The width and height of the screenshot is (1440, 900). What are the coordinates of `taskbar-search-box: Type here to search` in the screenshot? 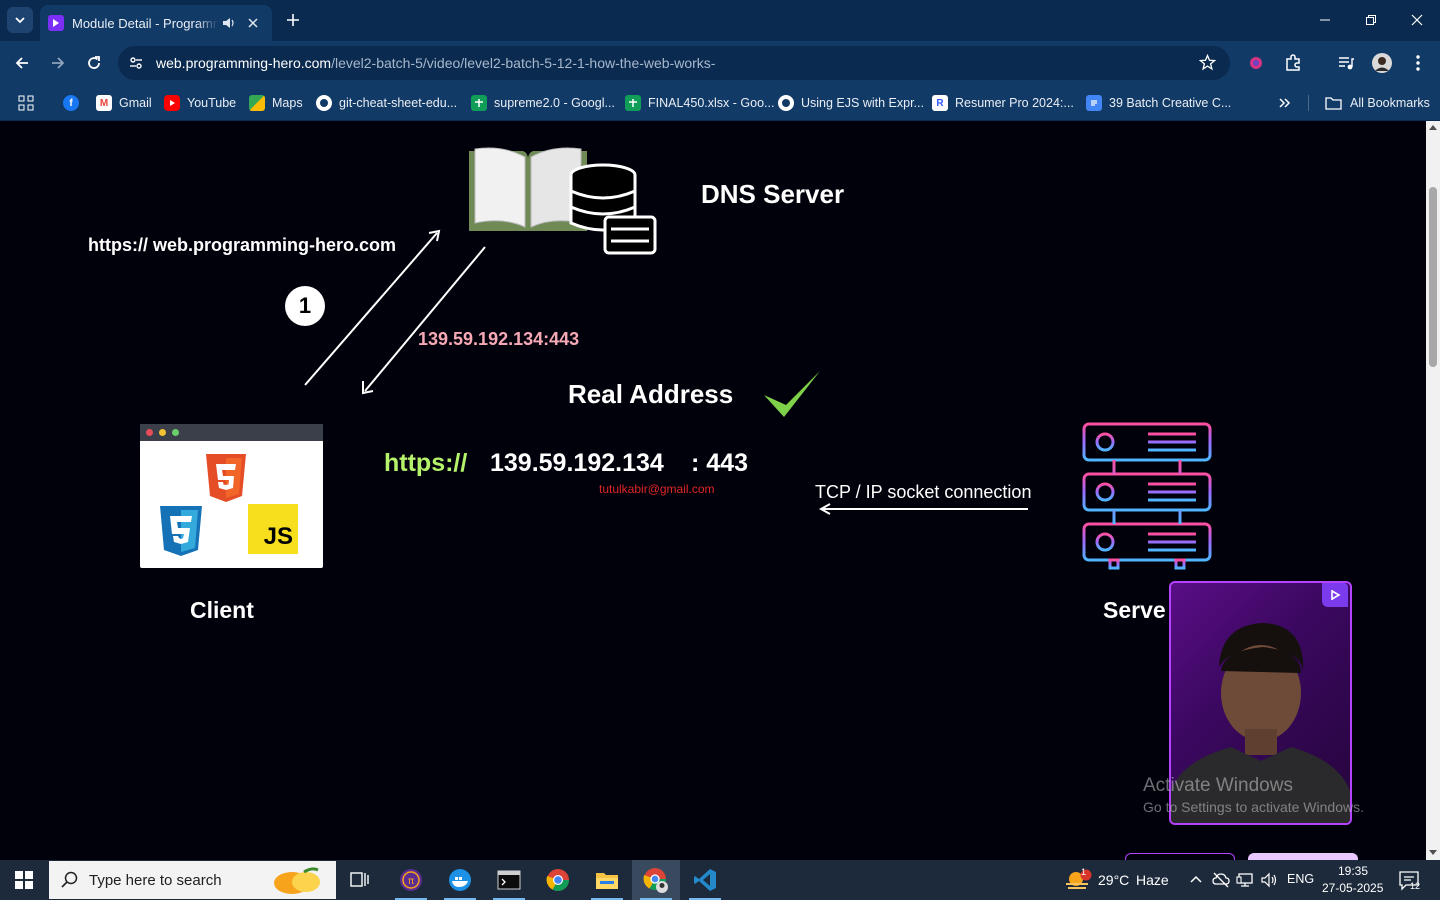 It's located at (192, 880).